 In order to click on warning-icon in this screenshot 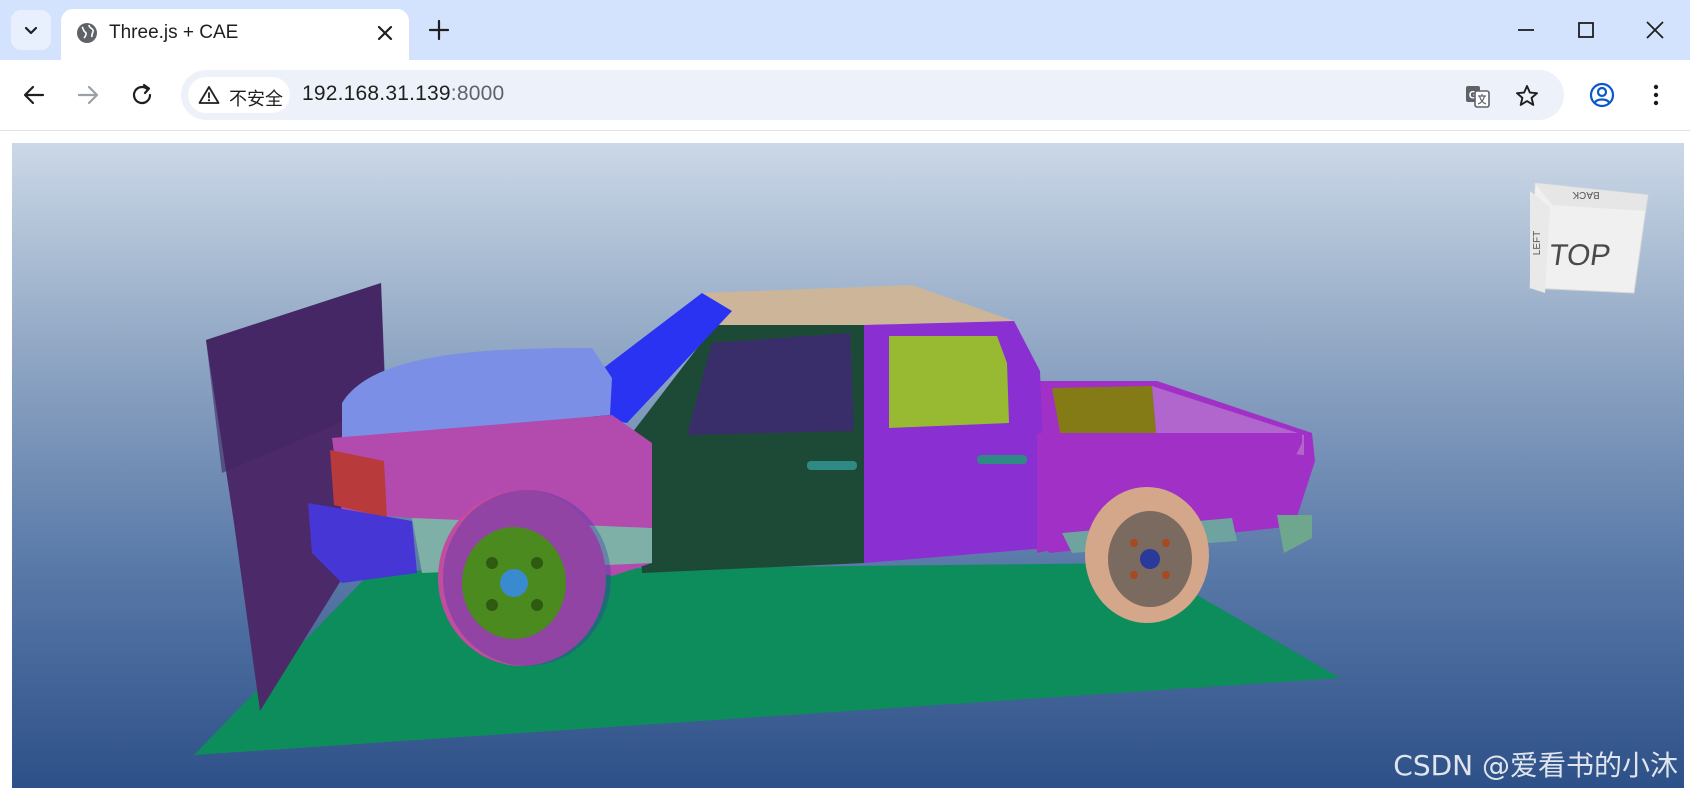, I will do `click(209, 95)`.